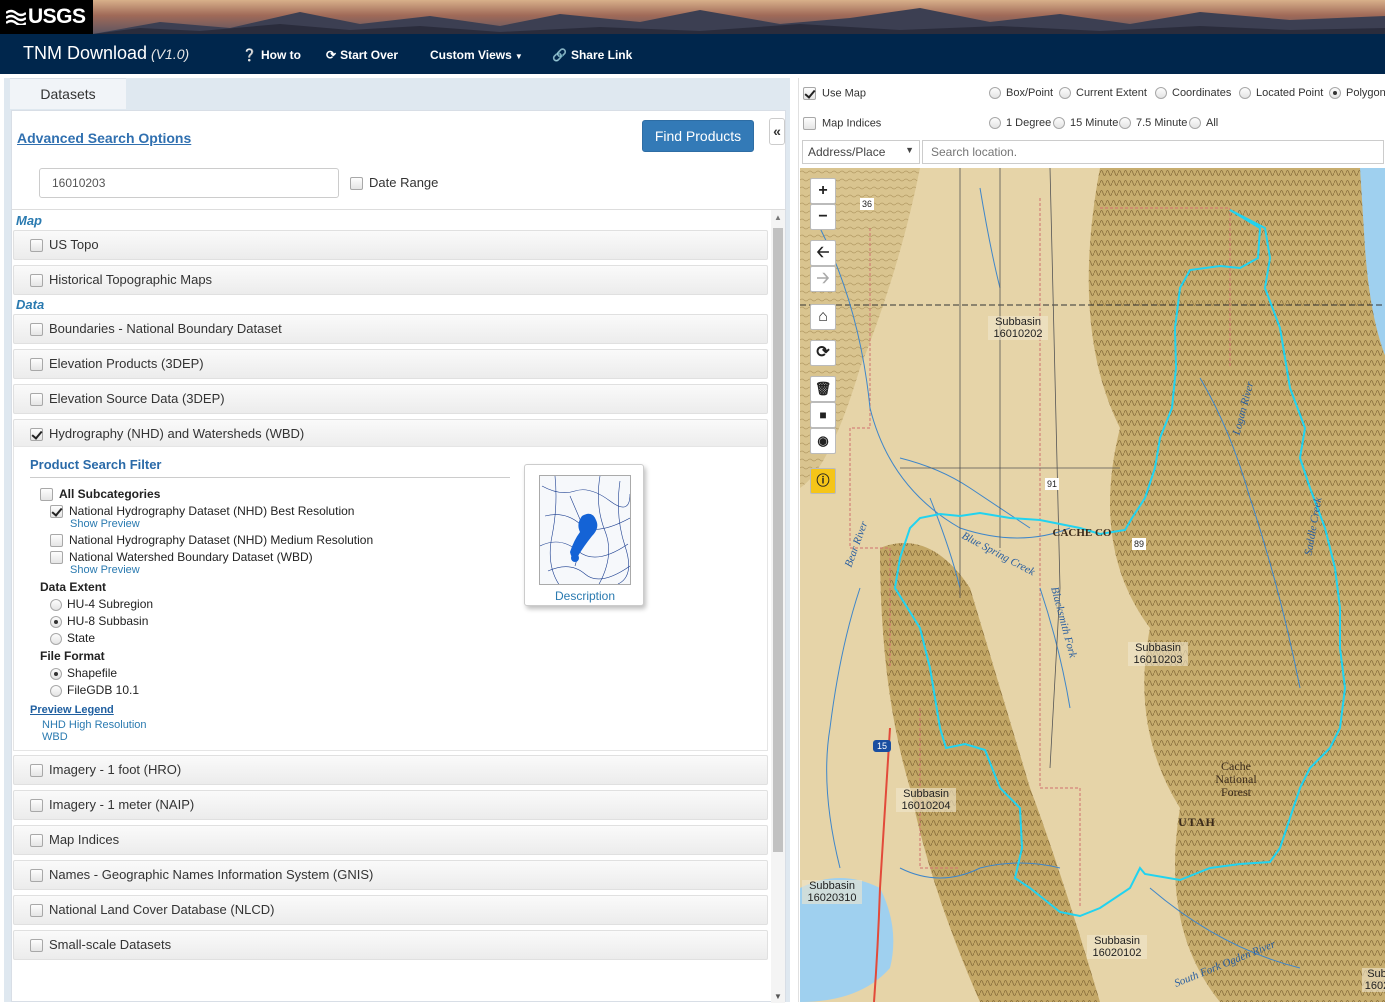 The height and width of the screenshot is (1003, 1385). I want to click on area-current-extent-radio: Current Extent, so click(1103, 93).